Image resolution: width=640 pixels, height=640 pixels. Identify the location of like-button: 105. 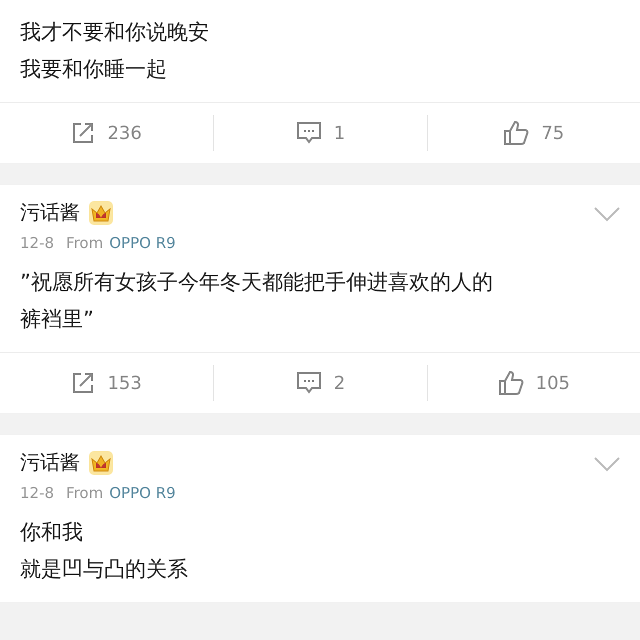
(533, 383).